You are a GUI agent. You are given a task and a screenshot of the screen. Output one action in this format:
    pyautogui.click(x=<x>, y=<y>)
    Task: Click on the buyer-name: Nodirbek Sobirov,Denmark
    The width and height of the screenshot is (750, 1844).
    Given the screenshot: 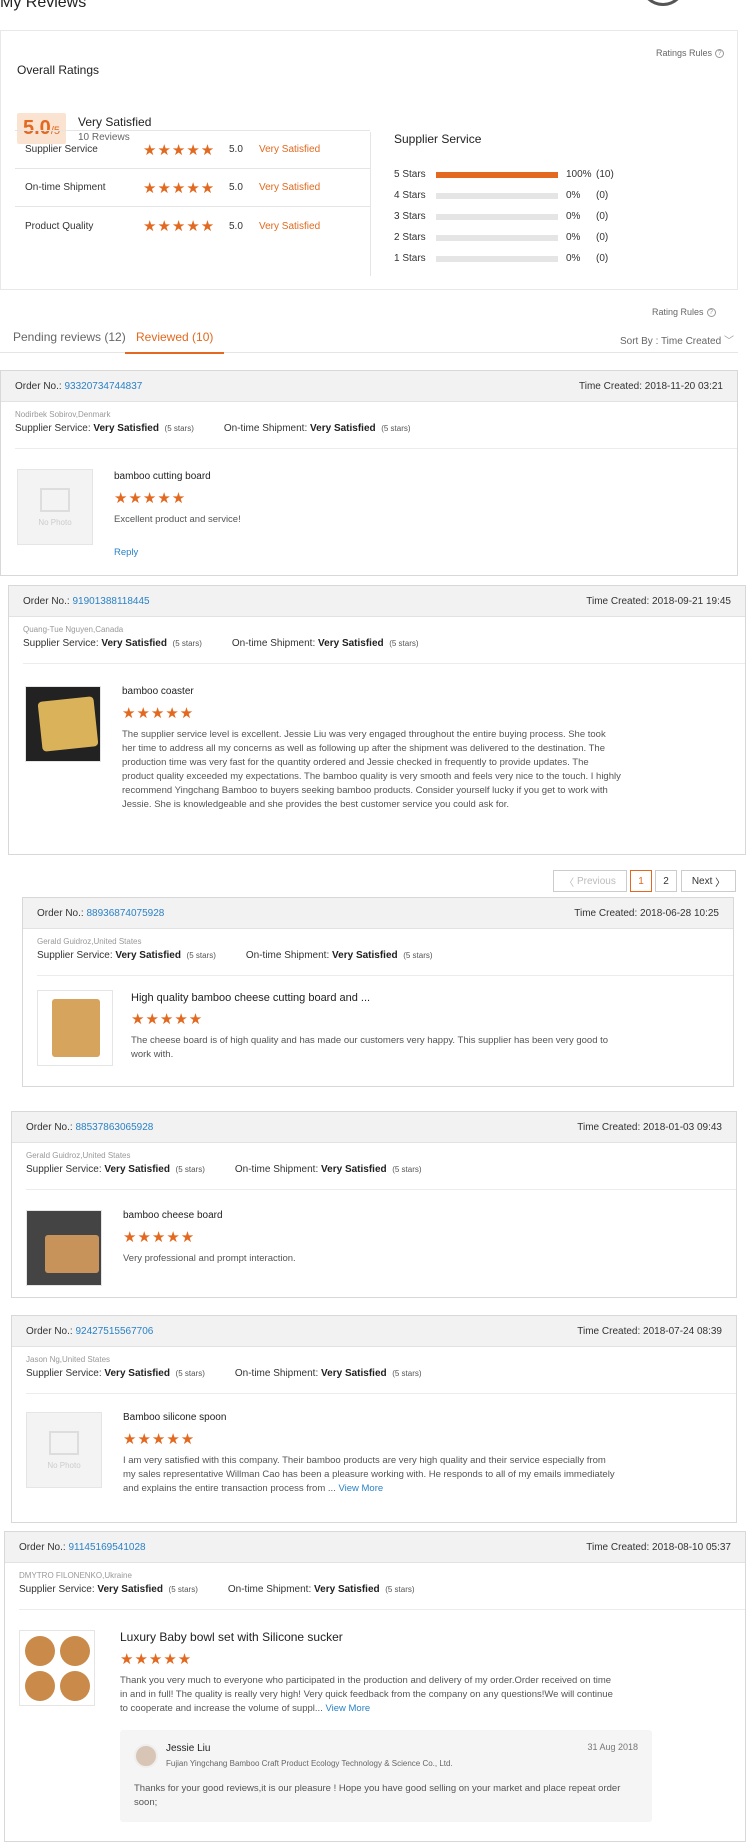 What is the action you would take?
    pyautogui.click(x=63, y=414)
    